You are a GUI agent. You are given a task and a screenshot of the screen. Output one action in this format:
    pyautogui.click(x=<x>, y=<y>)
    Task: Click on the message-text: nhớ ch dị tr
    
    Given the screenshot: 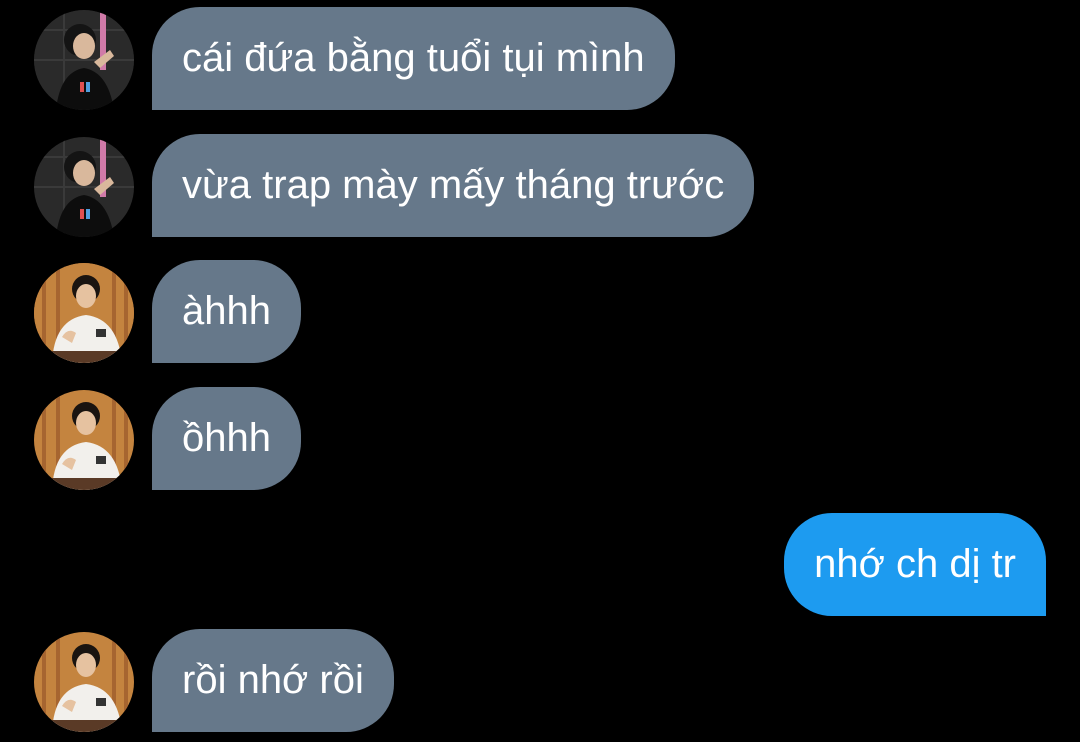 What is the action you would take?
    pyautogui.click(x=915, y=564)
    